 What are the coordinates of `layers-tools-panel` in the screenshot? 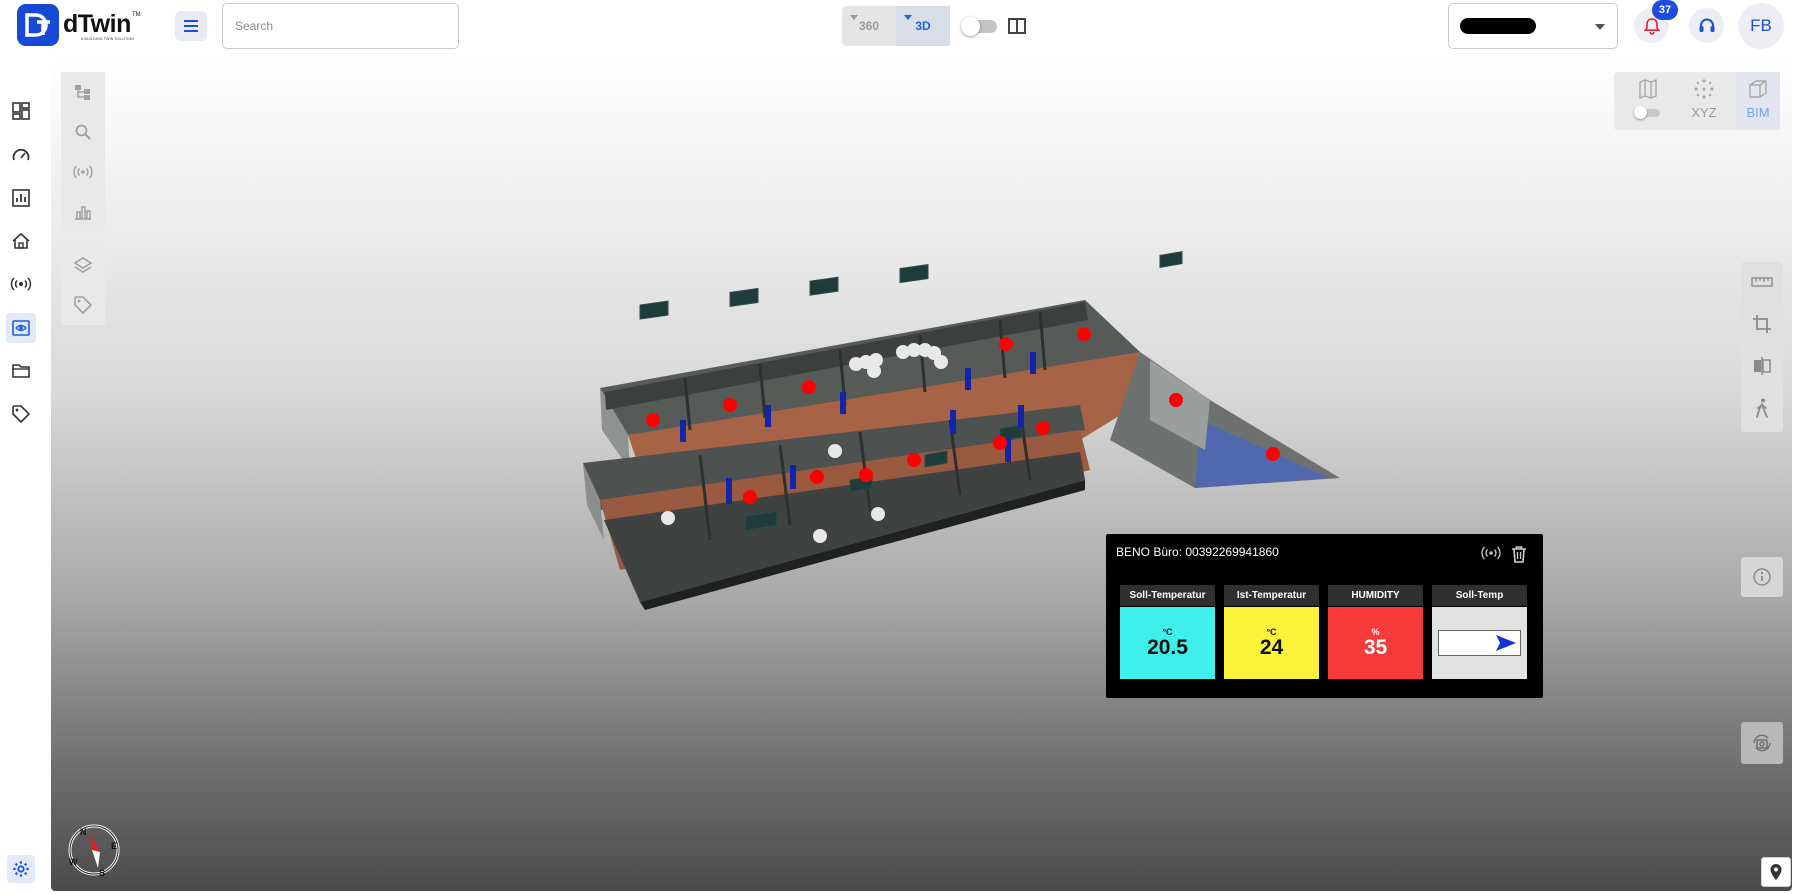 It's located at (83, 285).